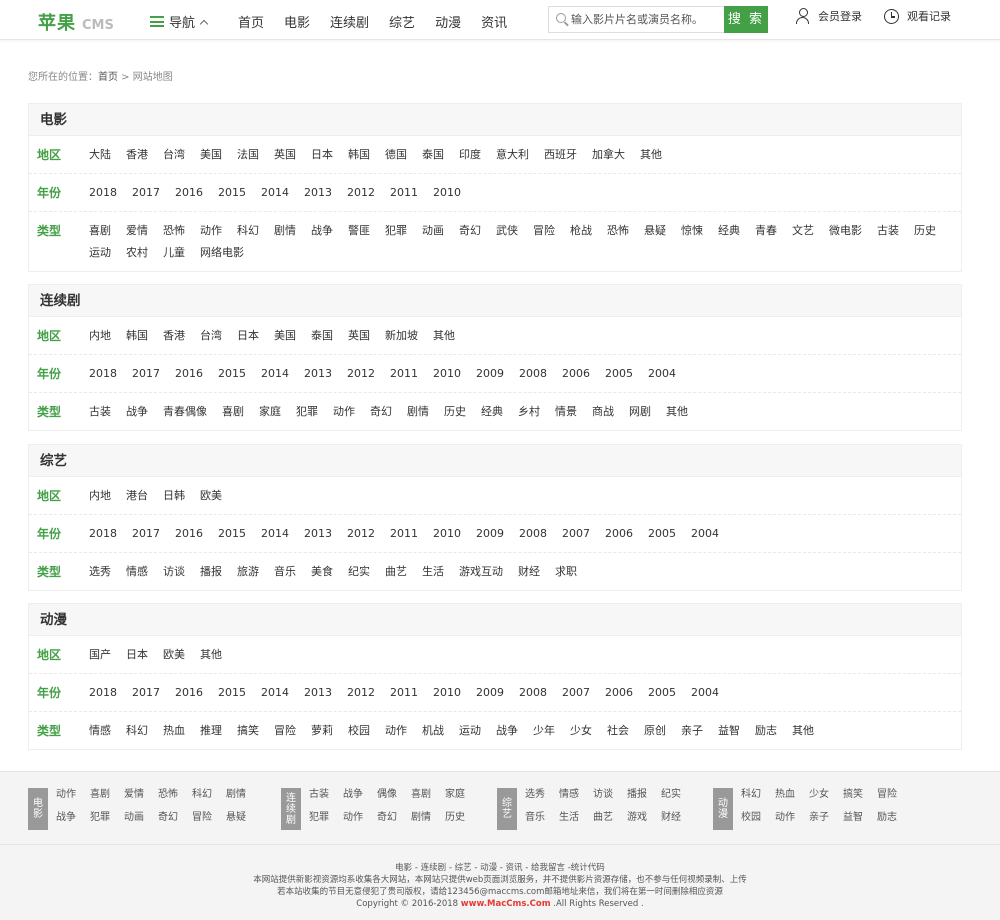 Image resolution: width=1000 pixels, height=920 pixels. What do you see at coordinates (853, 821) in the screenshot?
I see `footer-link: 益智` at bounding box center [853, 821].